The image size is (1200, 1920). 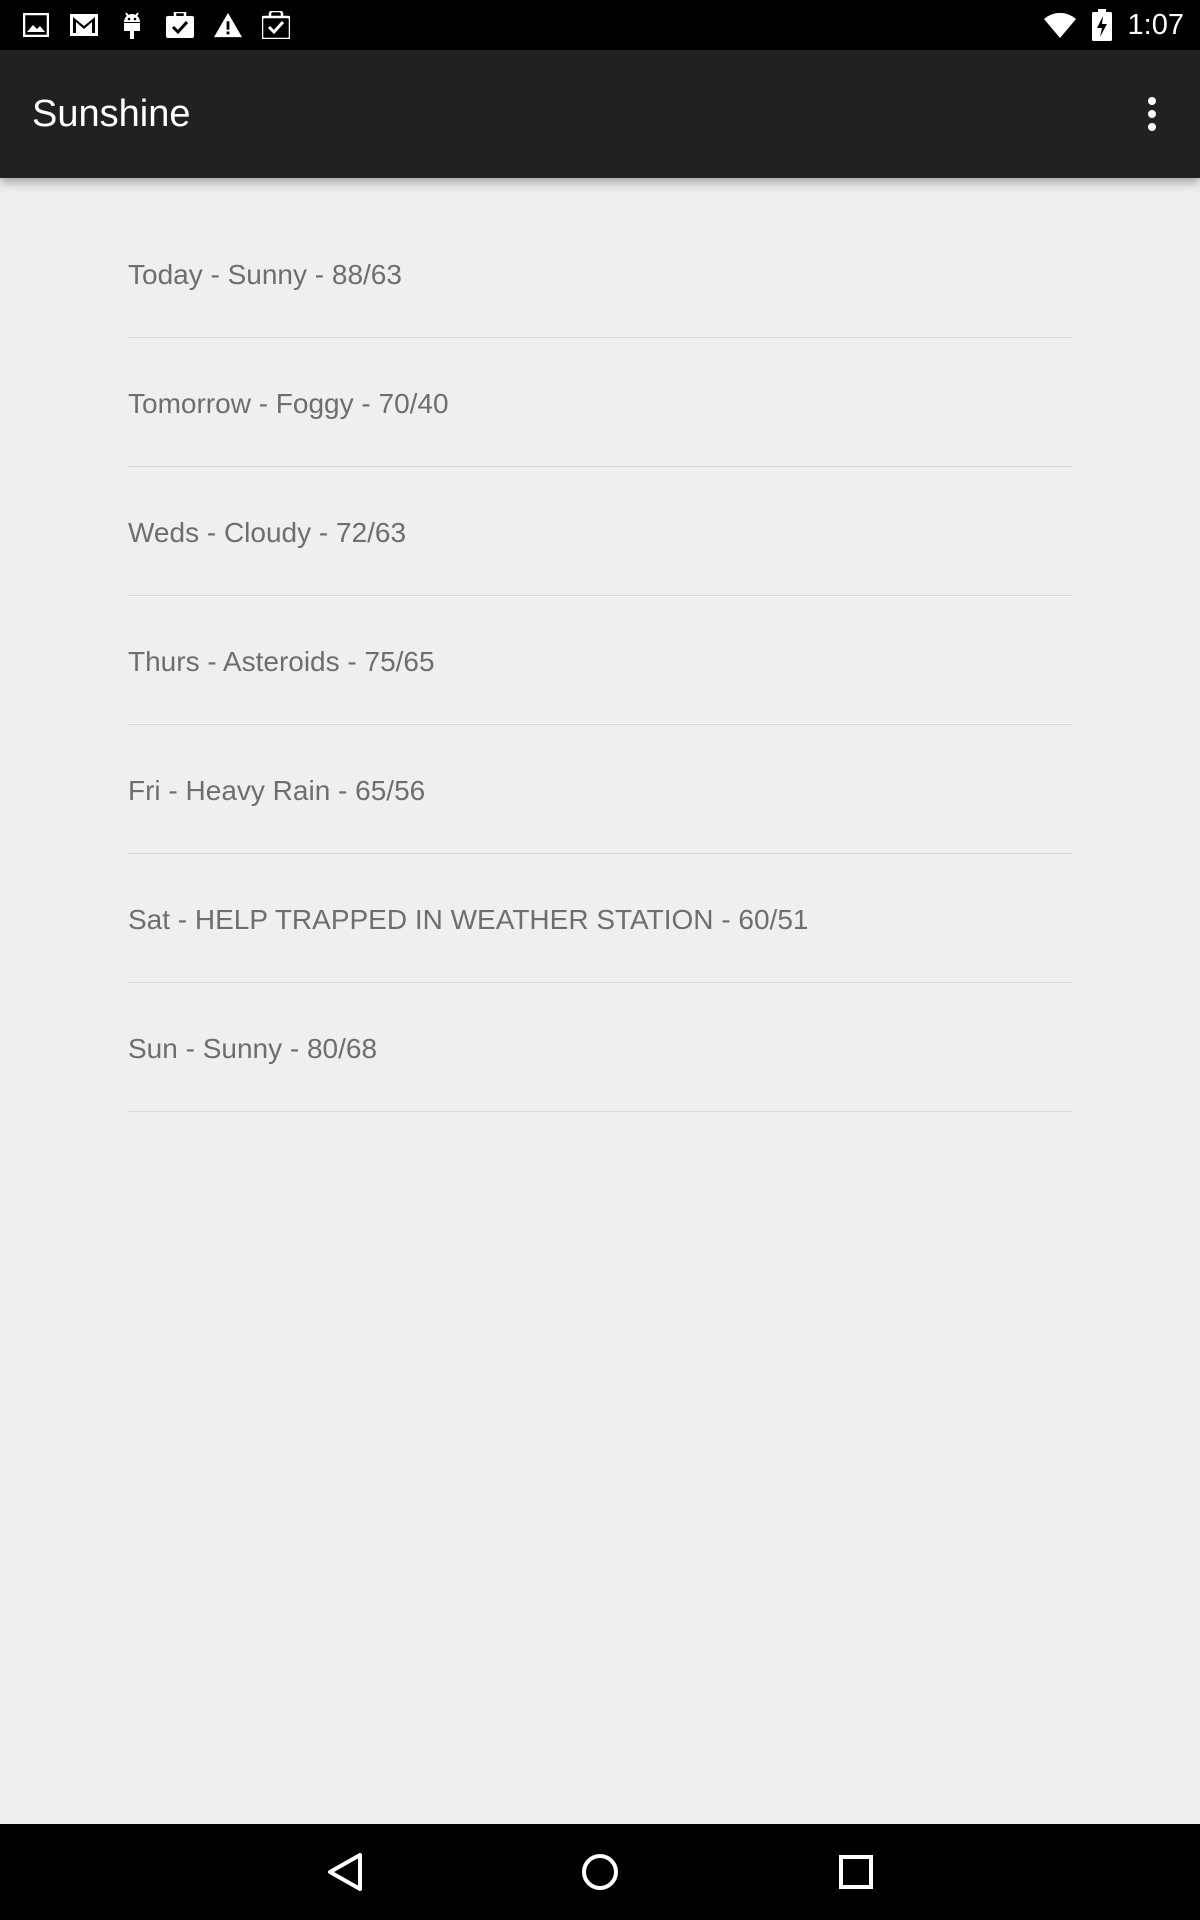 I want to click on forecast-item-text: Thurs - Asteroids - 75/65, so click(x=281, y=661).